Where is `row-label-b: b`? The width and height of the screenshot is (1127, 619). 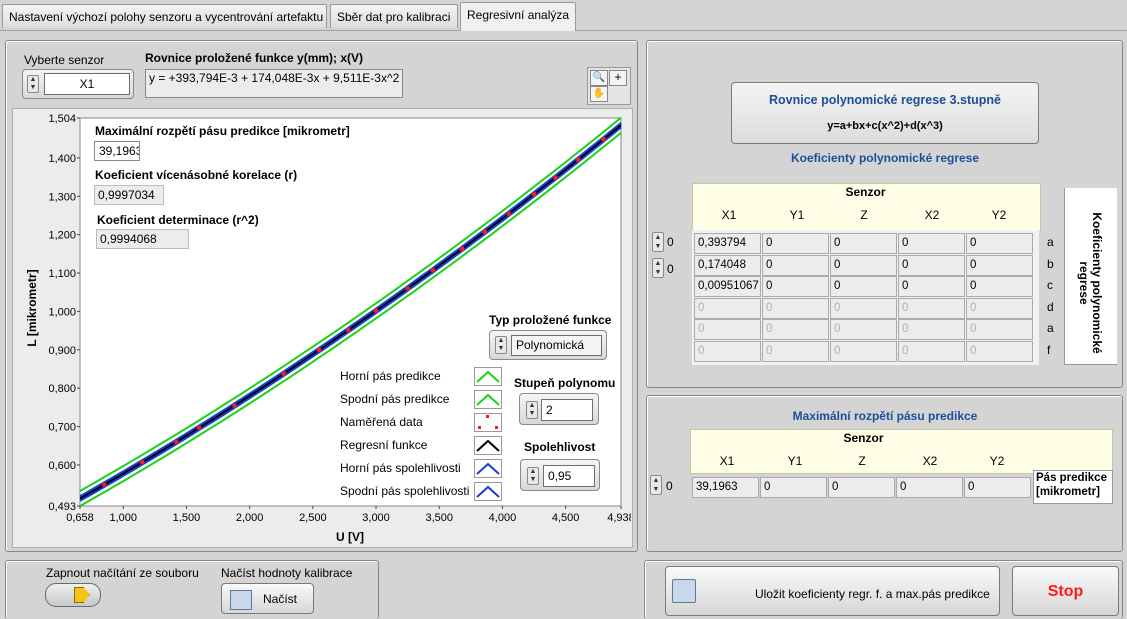
row-label-b: b is located at coordinates (1050, 264).